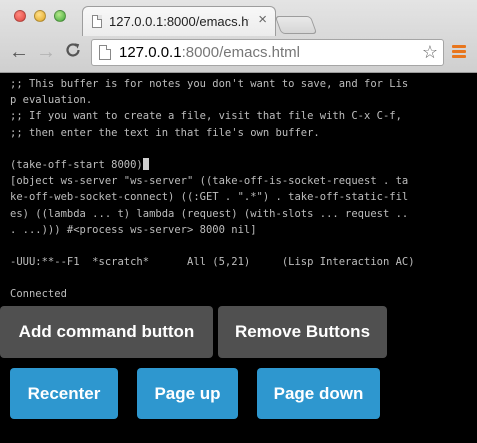 This screenshot has height=443, width=477. Describe the element at coordinates (64, 393) in the screenshot. I see `recenter-button: Recenter` at that location.